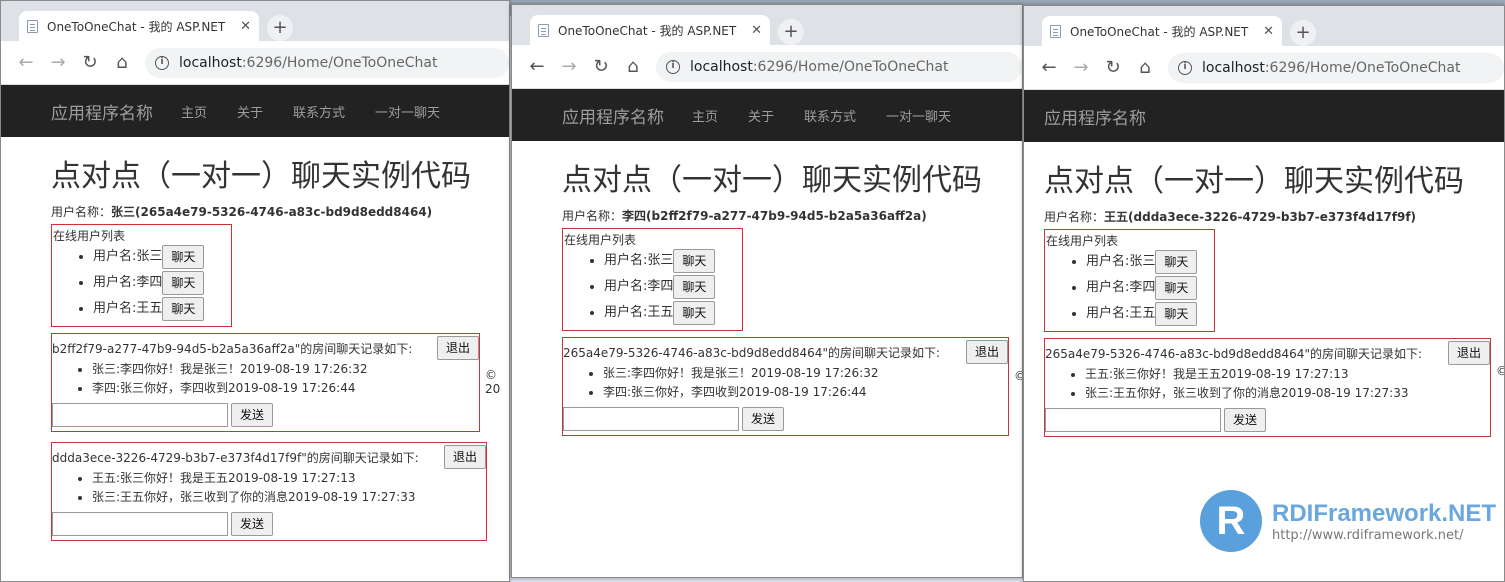 The image size is (1505, 582). What do you see at coordinates (1500, 371) in the screenshot?
I see `page-footer: ©` at bounding box center [1500, 371].